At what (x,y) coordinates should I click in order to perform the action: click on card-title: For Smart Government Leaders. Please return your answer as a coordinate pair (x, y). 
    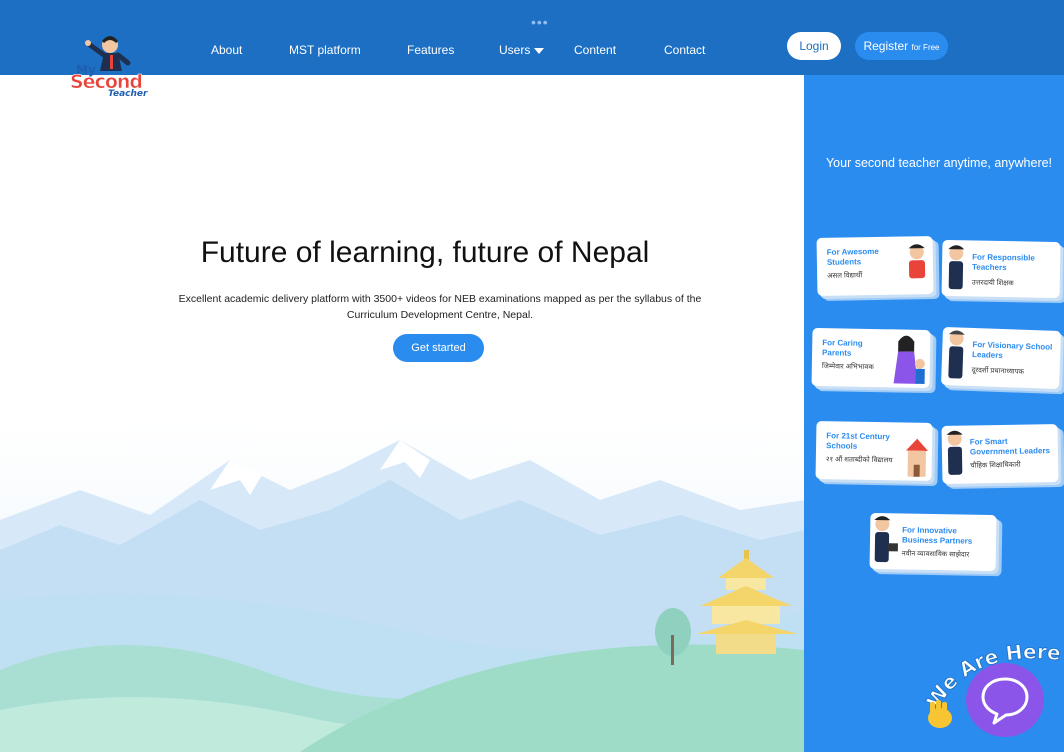
    Looking at the image, I should click on (1010, 446).